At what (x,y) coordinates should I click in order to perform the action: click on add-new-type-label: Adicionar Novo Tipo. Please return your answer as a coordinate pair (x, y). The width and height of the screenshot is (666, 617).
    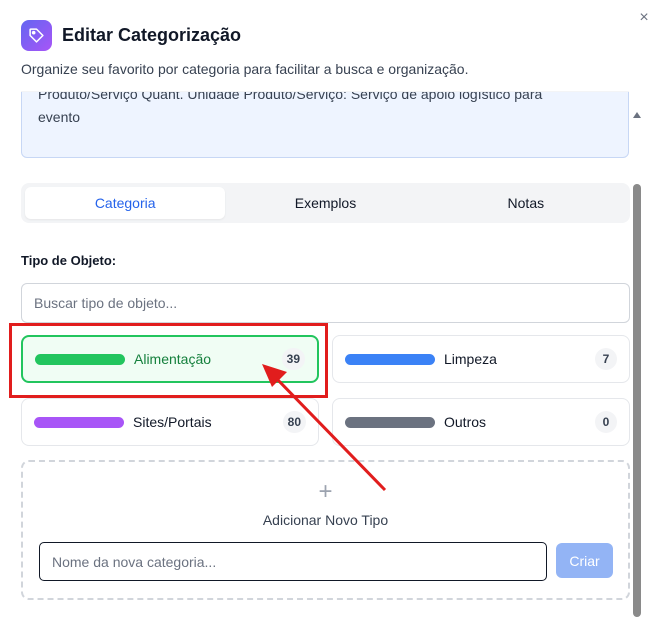
    Looking at the image, I should click on (325, 520).